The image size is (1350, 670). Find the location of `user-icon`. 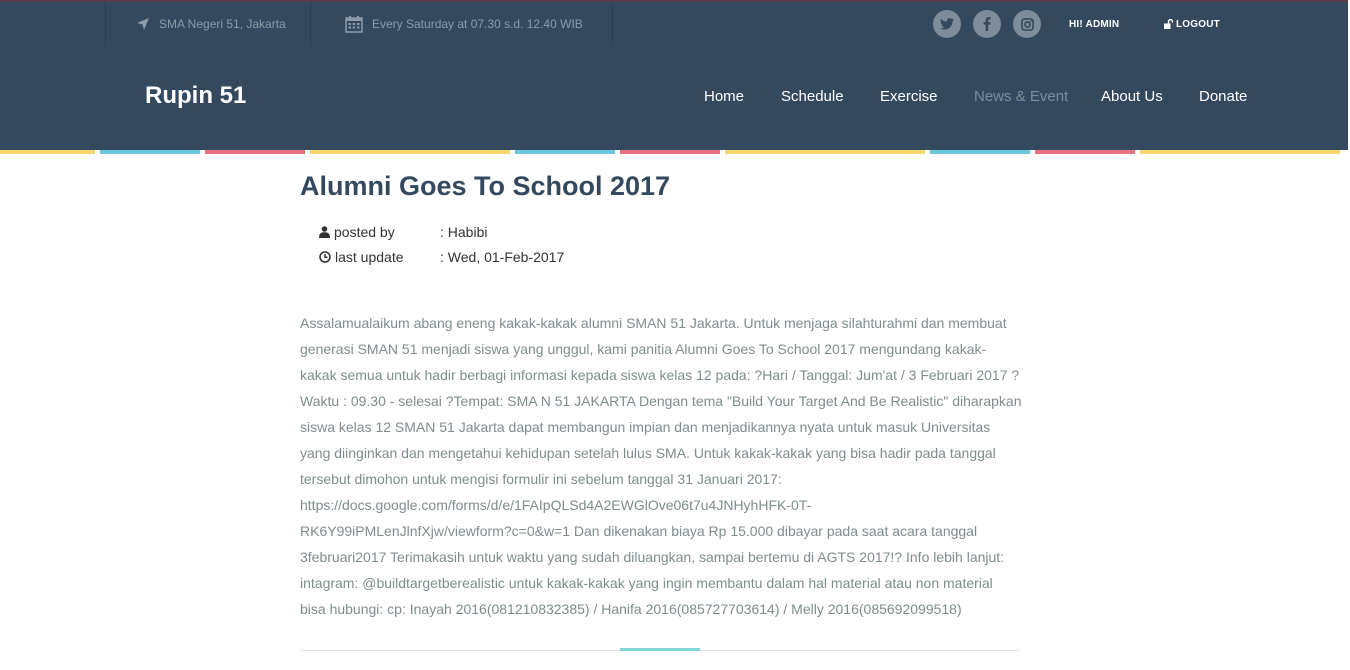

user-icon is located at coordinates (324, 232).